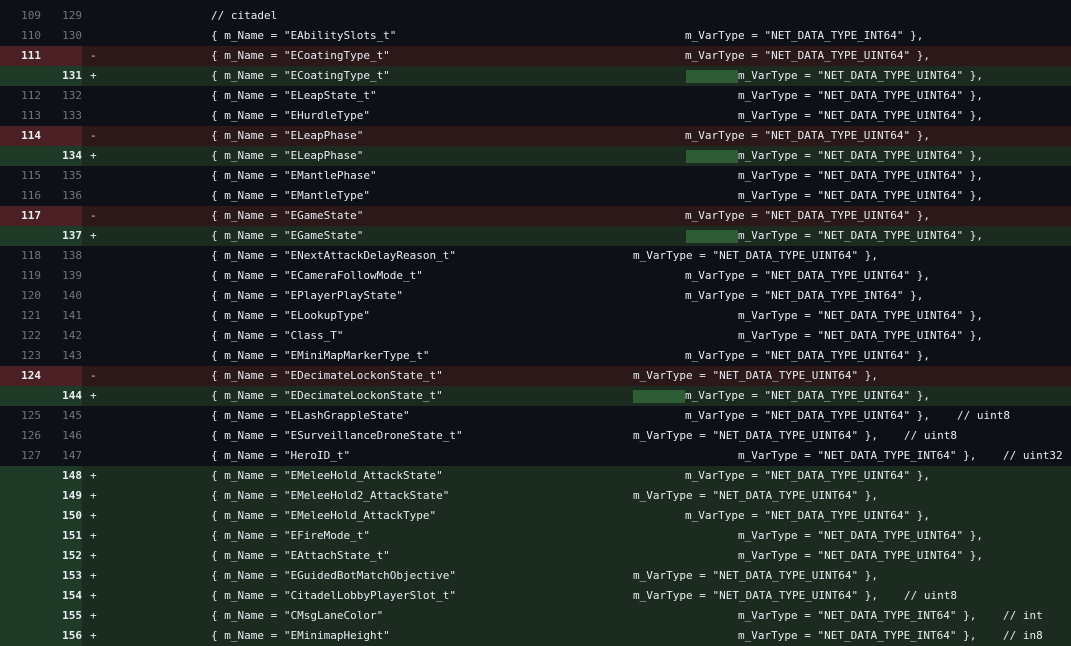 The height and width of the screenshot is (646, 1071). I want to click on new-line-number: 138, so click(61, 256).